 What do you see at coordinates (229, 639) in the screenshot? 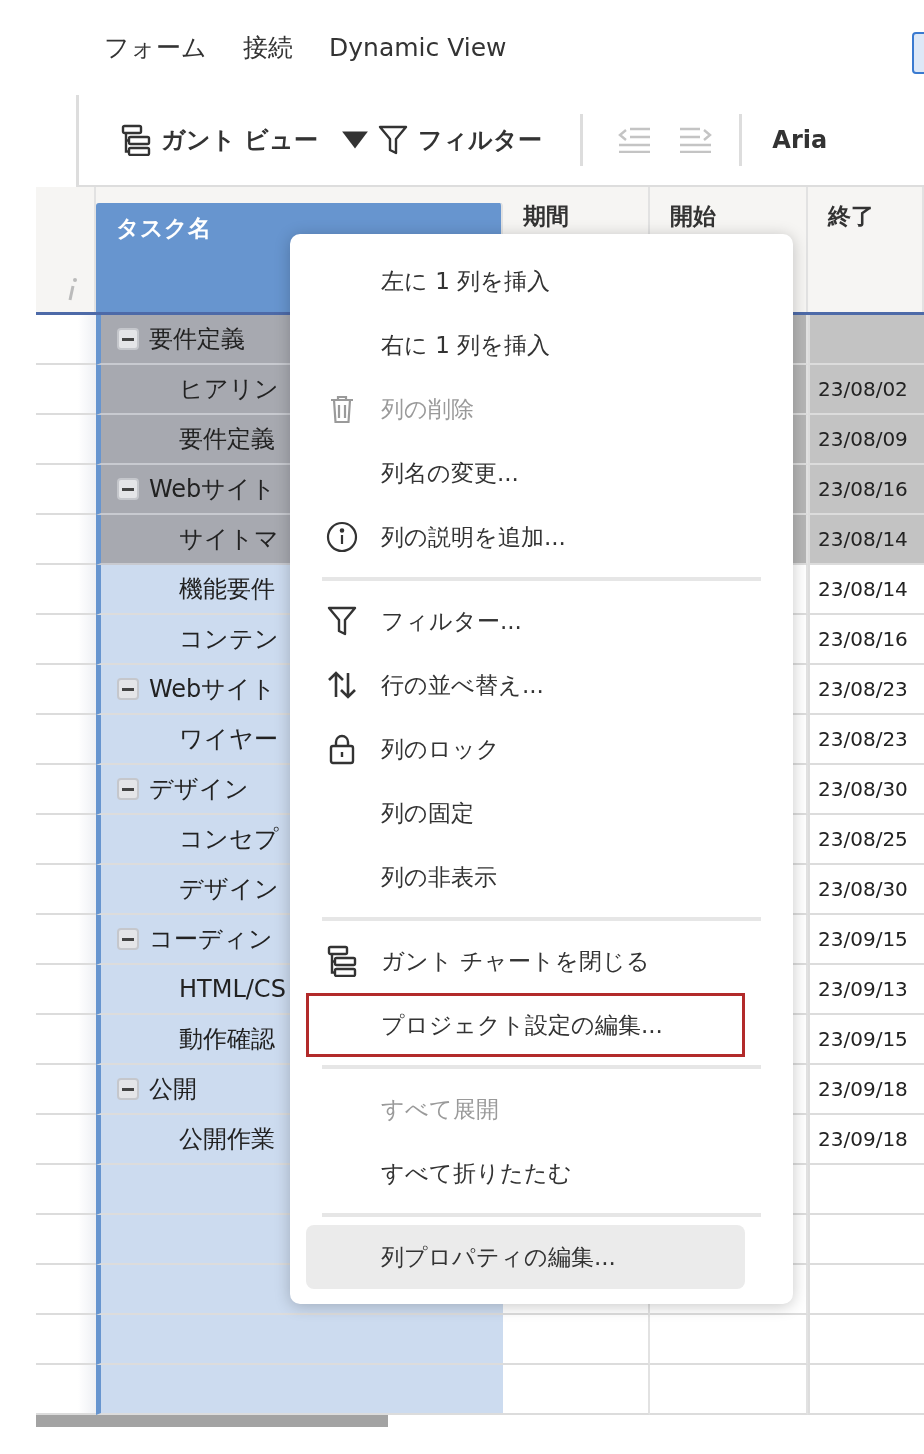
I see `task-name: コンテン` at bounding box center [229, 639].